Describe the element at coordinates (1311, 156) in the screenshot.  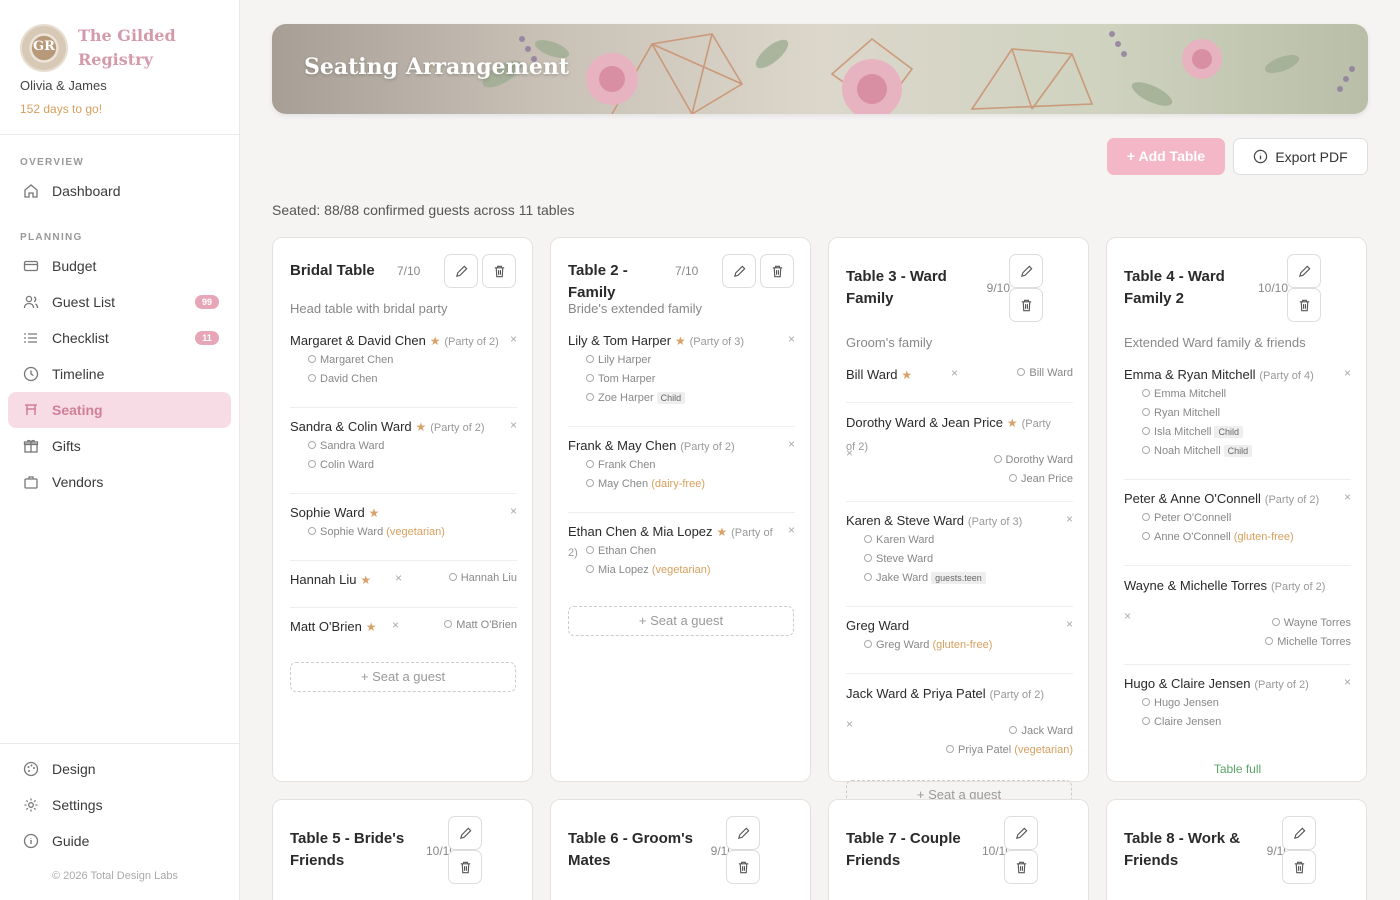
I see `export-label: Export PDF` at that location.